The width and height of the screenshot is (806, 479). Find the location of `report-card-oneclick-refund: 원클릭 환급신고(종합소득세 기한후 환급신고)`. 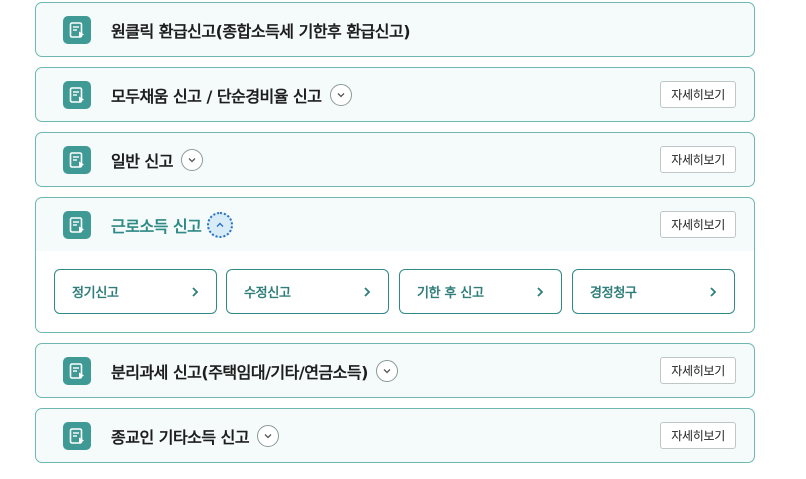

report-card-oneclick-refund: 원클릭 환급신고(종합소득세 기한후 환급신고) is located at coordinates (395, 29).